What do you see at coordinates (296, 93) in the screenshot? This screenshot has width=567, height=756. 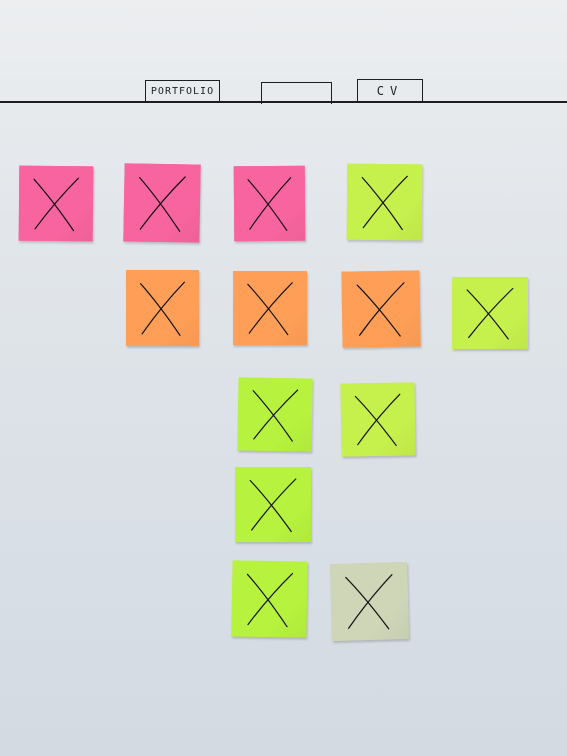 I see `tab-blank` at bounding box center [296, 93].